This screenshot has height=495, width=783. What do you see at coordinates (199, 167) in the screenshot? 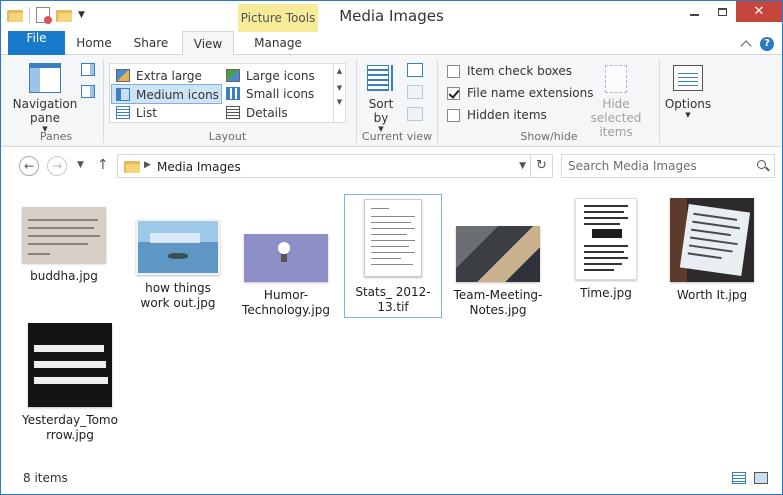
I see `breadcrumb: Media Images` at bounding box center [199, 167].